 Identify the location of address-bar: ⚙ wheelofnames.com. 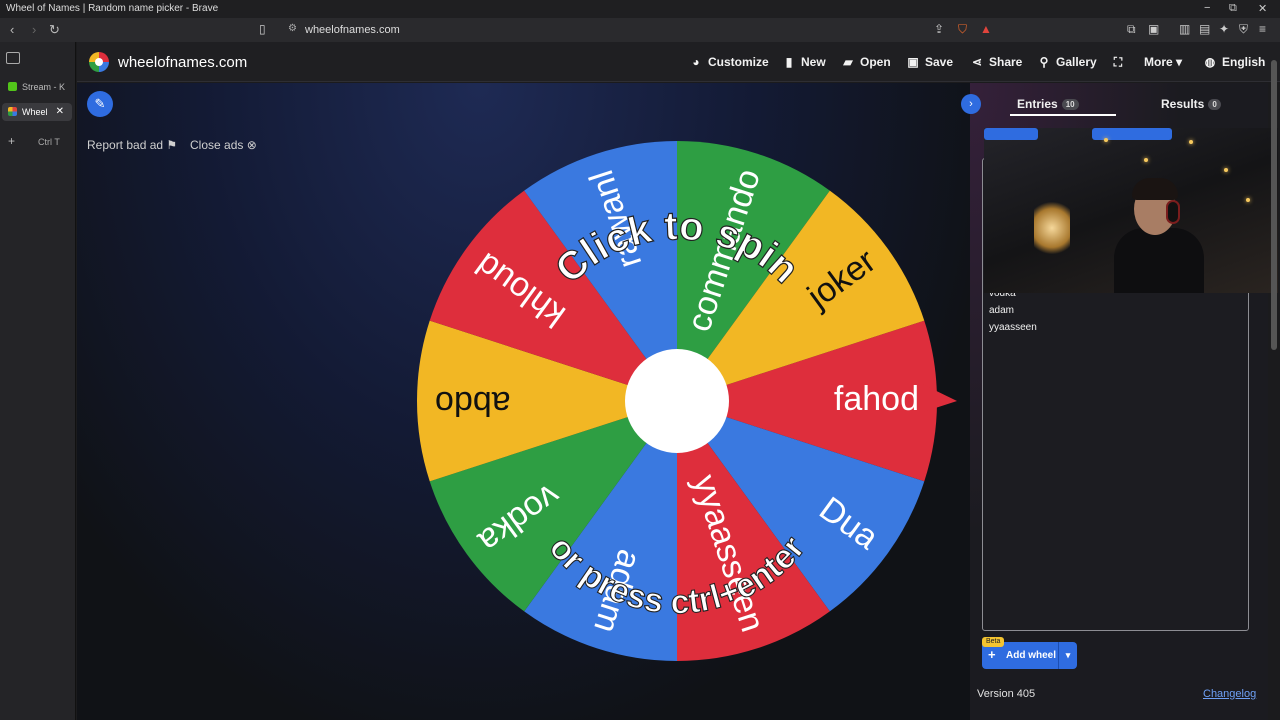
(640, 30).